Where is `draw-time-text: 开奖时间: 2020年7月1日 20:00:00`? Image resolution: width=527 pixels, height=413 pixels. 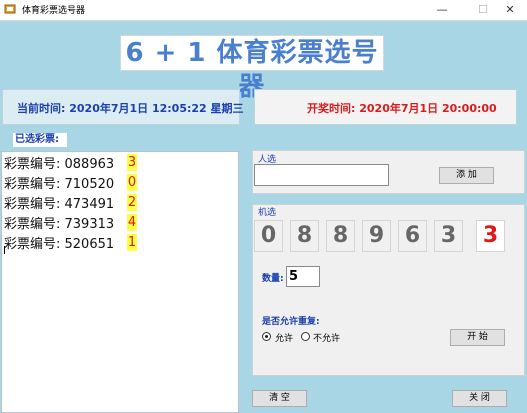
draw-time-text: 开奖时间: 2020年7月1日 20:00:00 is located at coordinates (402, 108).